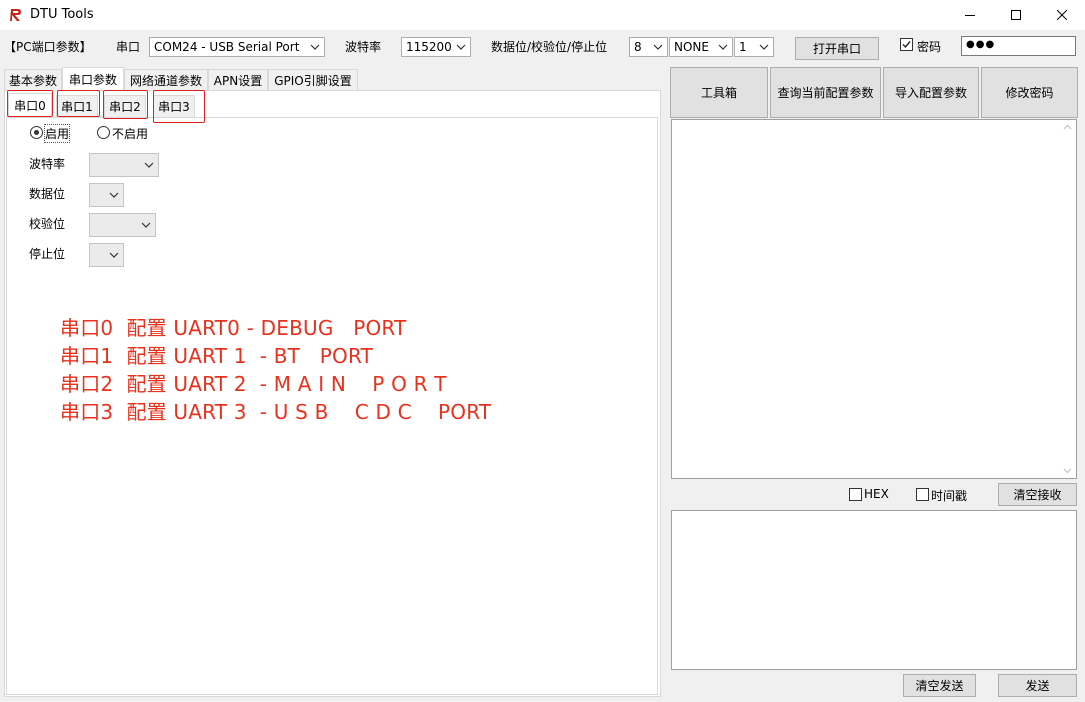  Describe the element at coordinates (648, 47) in the screenshot. I see `databits-select: 8` at that location.